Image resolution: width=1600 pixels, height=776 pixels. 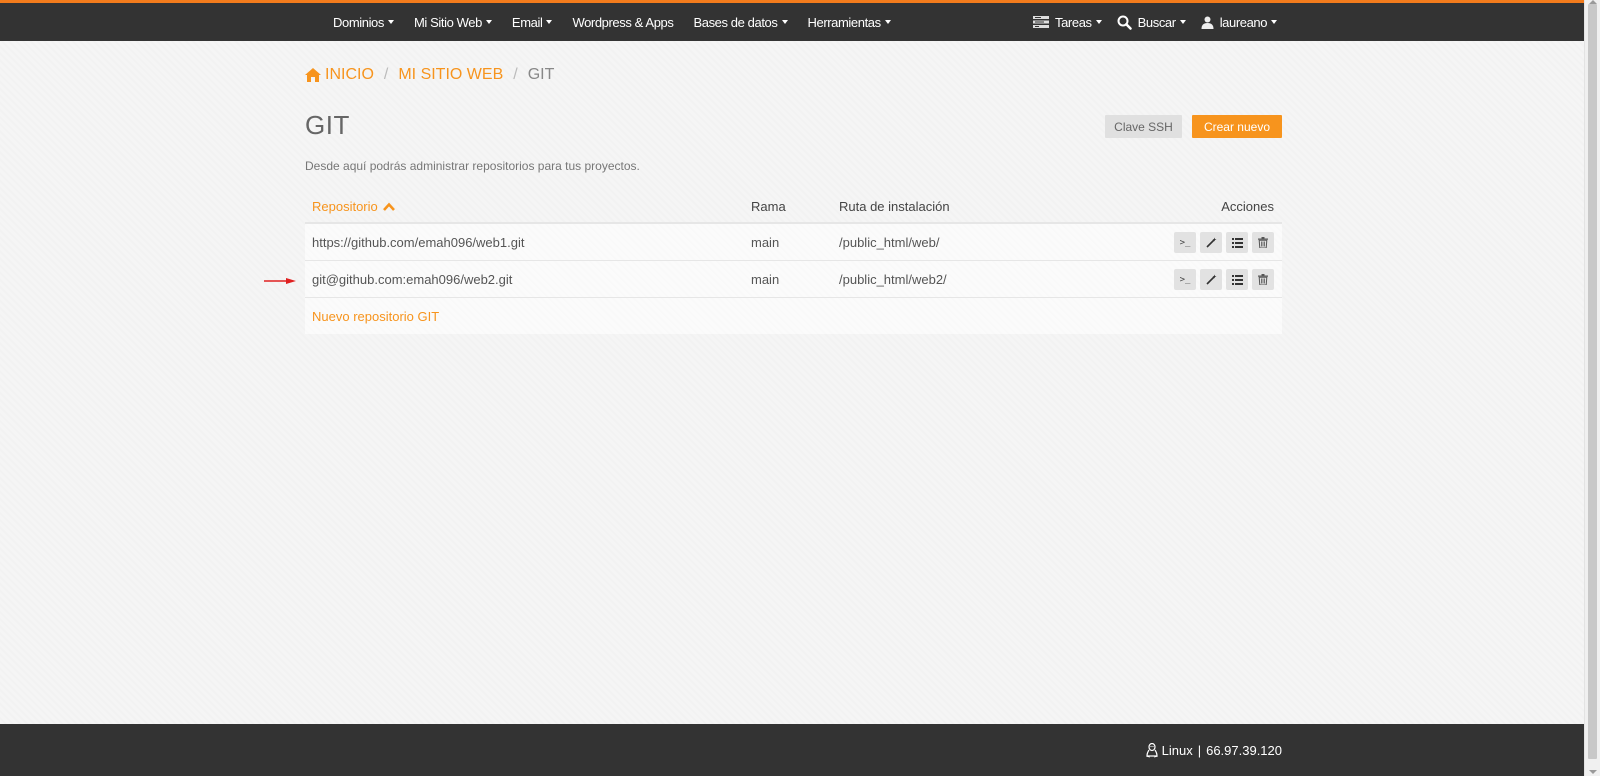 I want to click on column-header-repositorio: Repositorio, so click(x=353, y=206).